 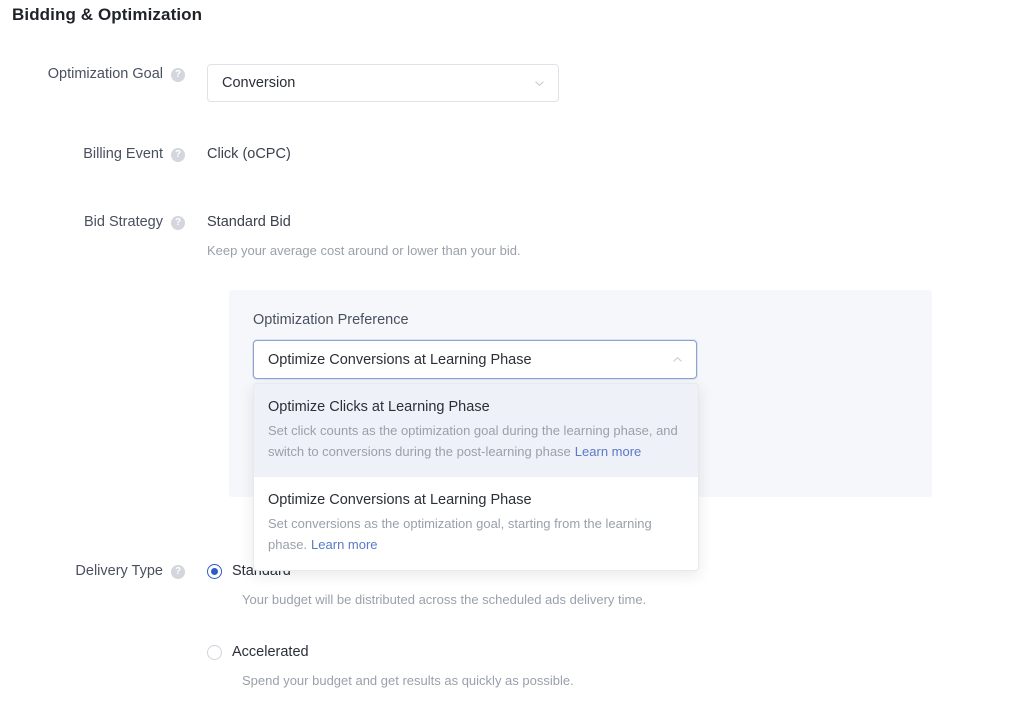 What do you see at coordinates (123, 222) in the screenshot?
I see `bid-strategy-label-text: Bid Strategy` at bounding box center [123, 222].